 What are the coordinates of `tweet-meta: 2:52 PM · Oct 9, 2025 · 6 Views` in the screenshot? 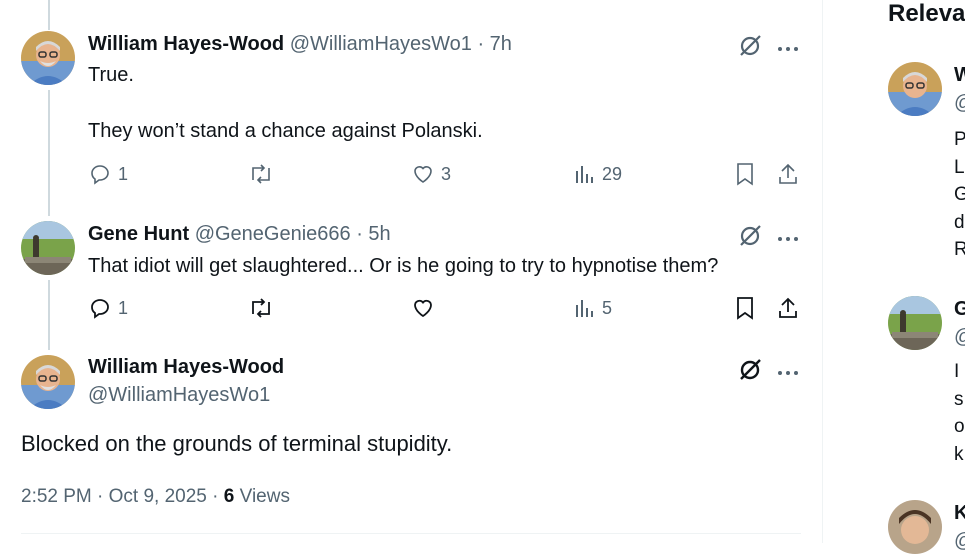 It's located at (155, 497).